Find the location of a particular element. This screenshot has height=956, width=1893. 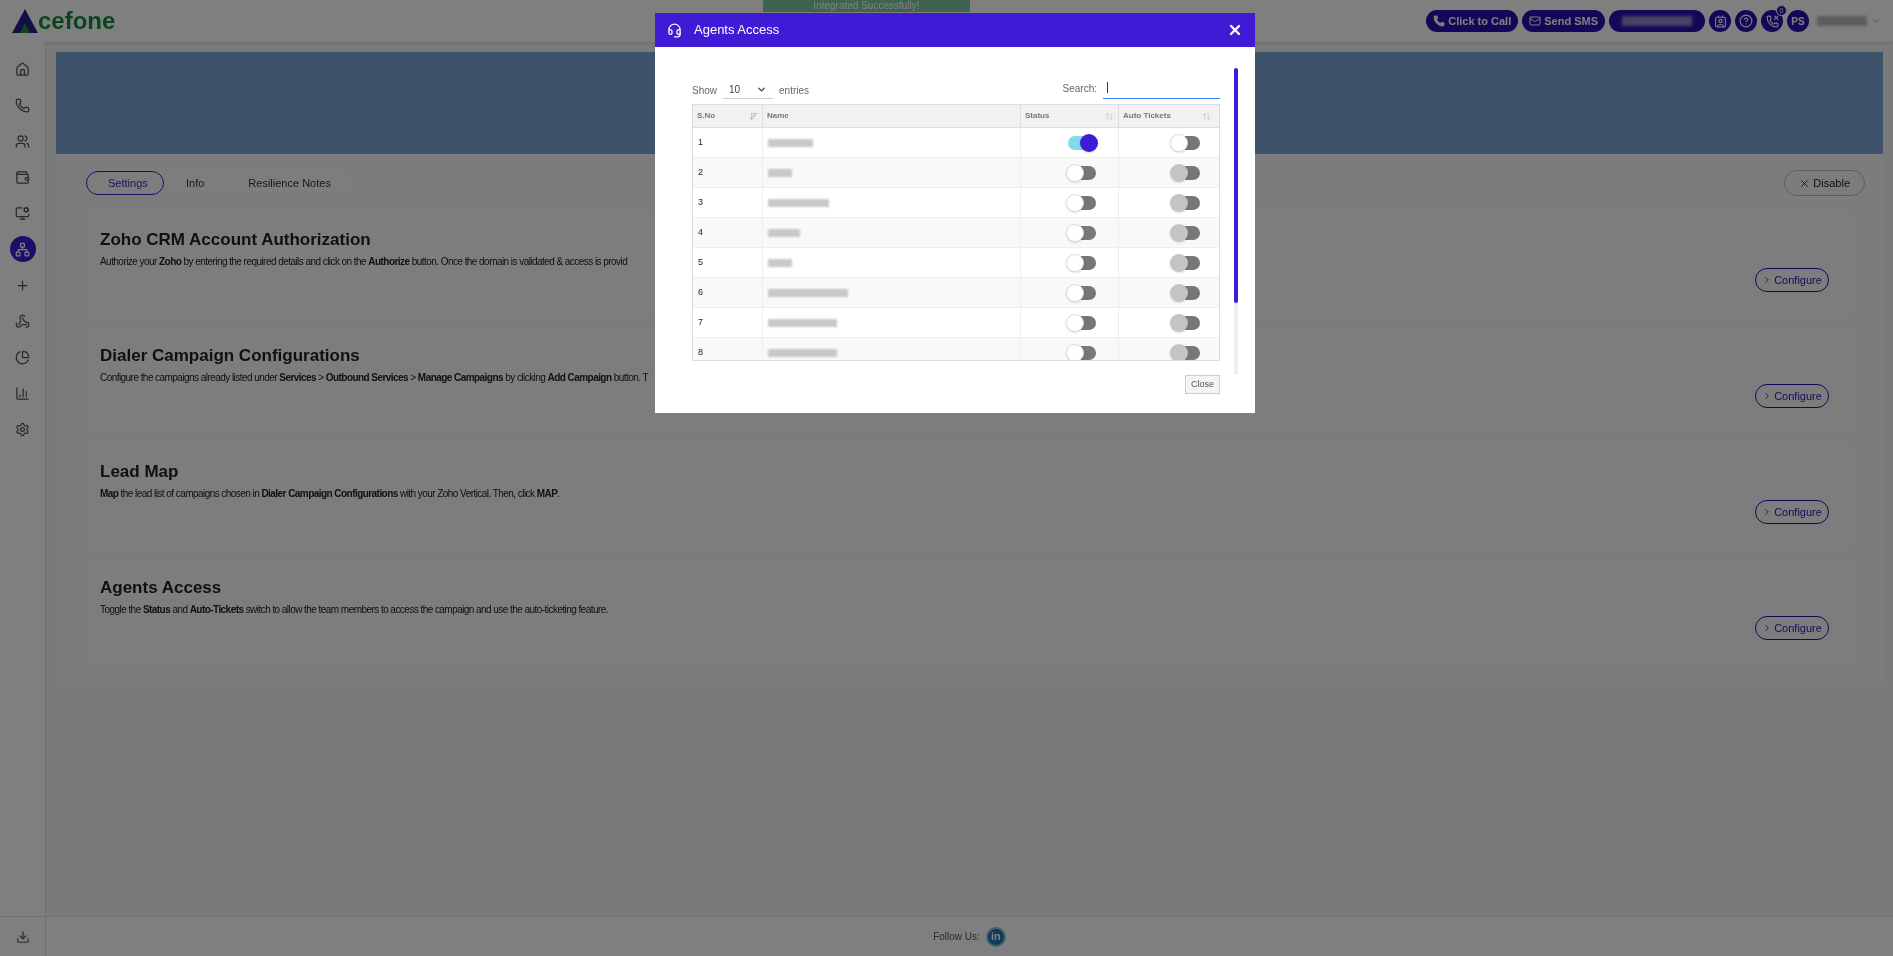

table-cell: 7 is located at coordinates (728, 322).